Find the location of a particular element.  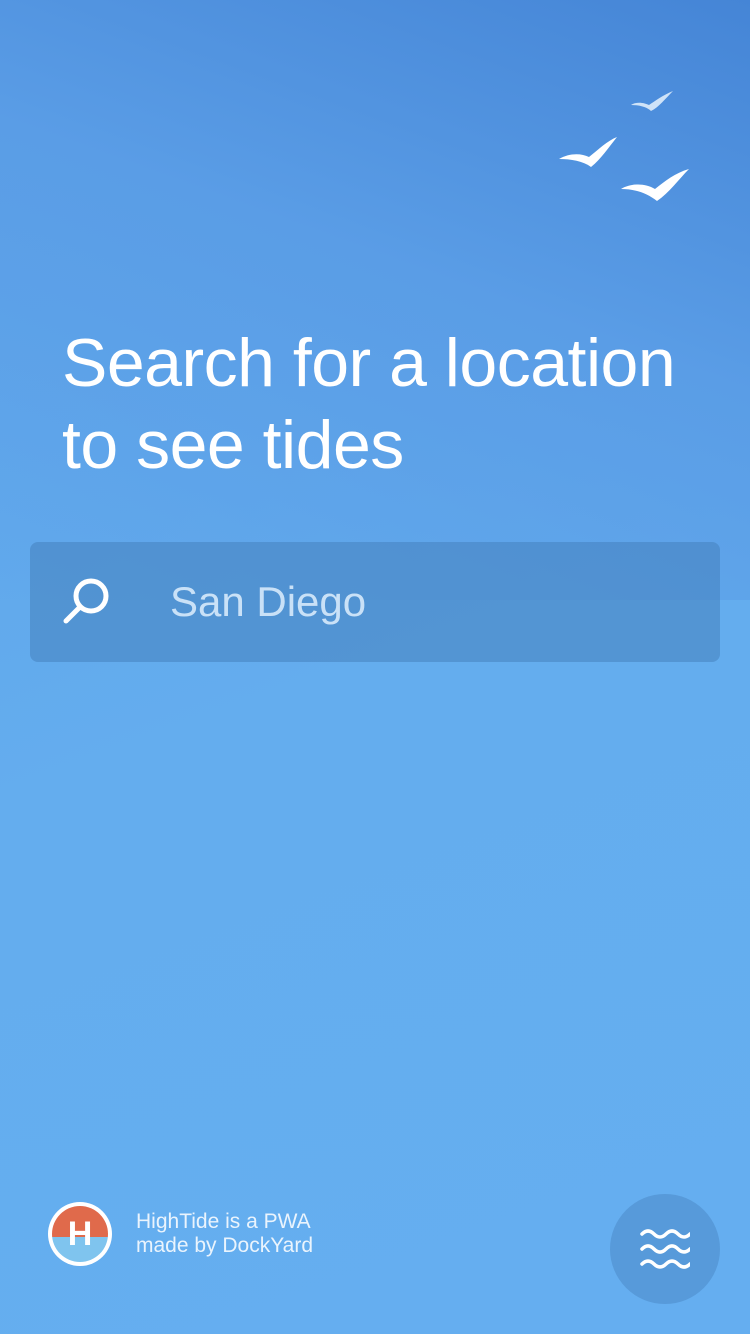

waves-button is located at coordinates (665, 1249).